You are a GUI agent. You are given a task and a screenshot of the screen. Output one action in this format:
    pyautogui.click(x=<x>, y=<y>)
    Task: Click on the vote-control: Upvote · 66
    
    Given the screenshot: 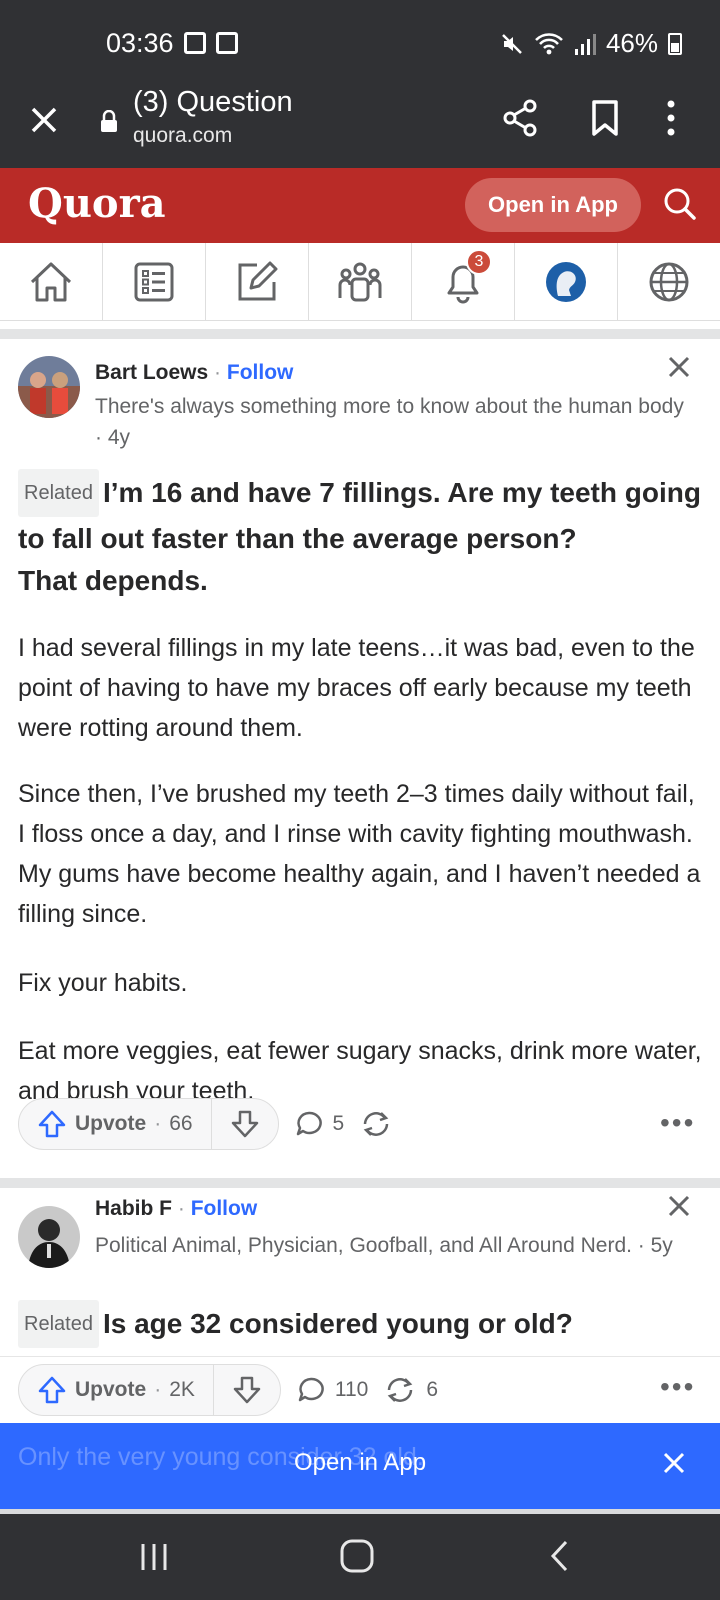 What is the action you would take?
    pyautogui.click(x=148, y=1124)
    